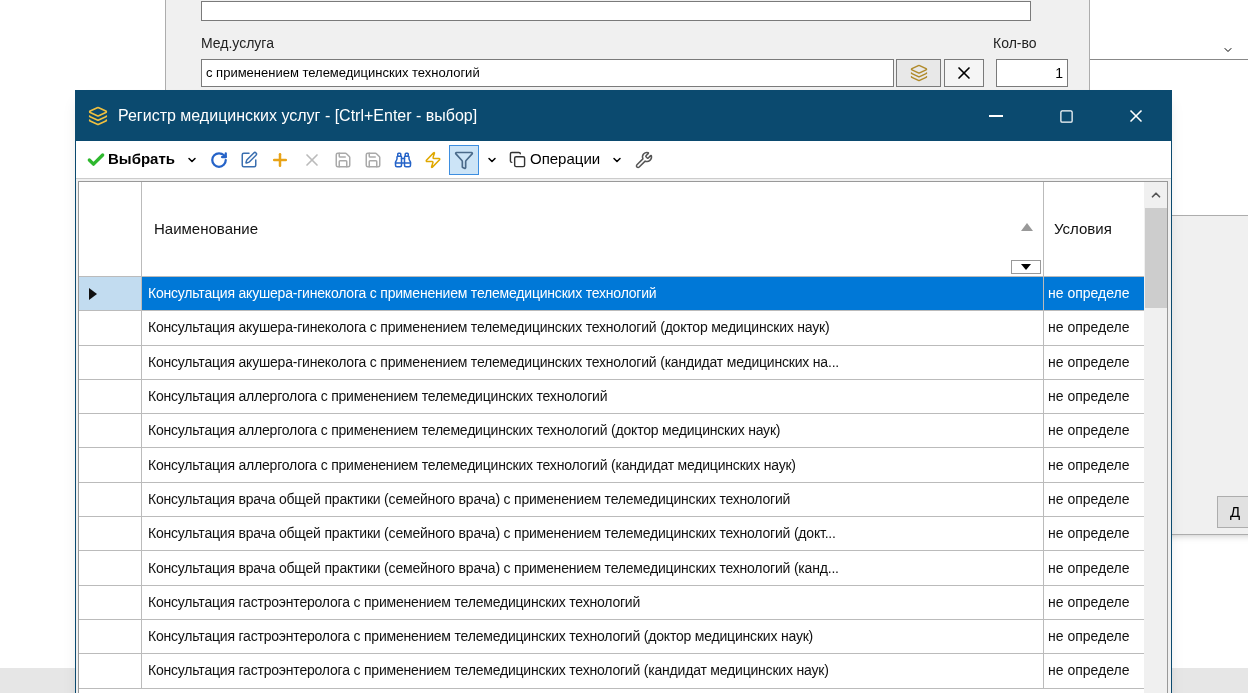  What do you see at coordinates (593, 465) in the screenshot?
I see `table-cell: Консультация аллерголога с применением телемедицинских технологий (кандидат медицинских наук)` at bounding box center [593, 465].